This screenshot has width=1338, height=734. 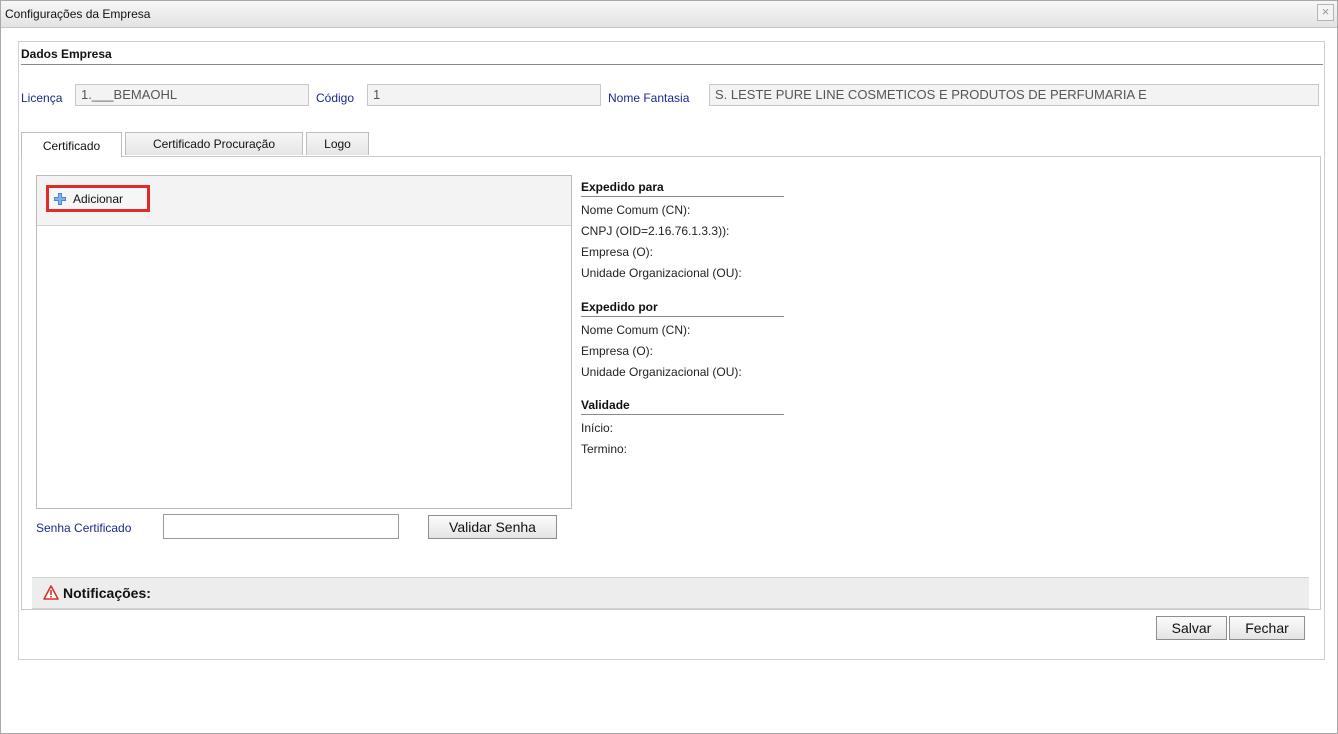 I want to click on senha-certificado-label: Senha Certificado, so click(x=84, y=528).